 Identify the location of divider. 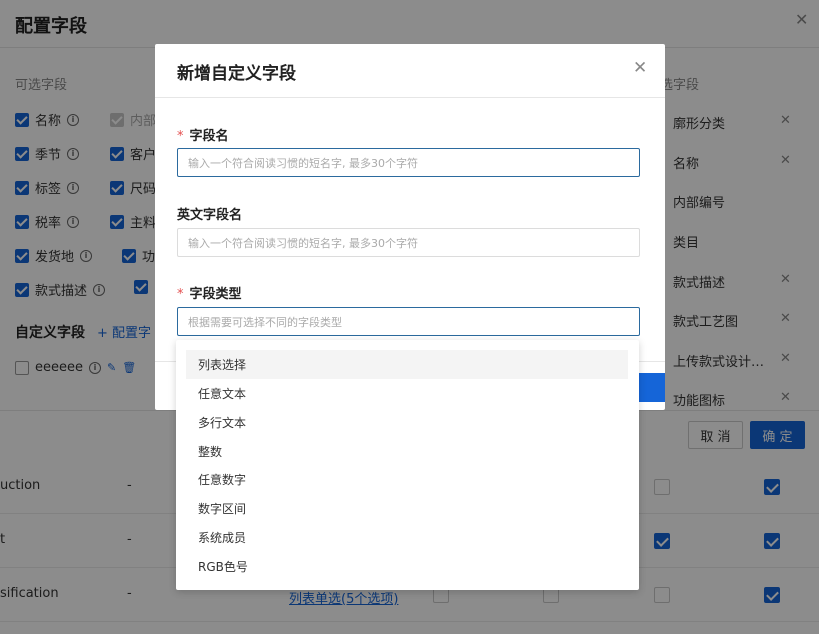
(410, 97).